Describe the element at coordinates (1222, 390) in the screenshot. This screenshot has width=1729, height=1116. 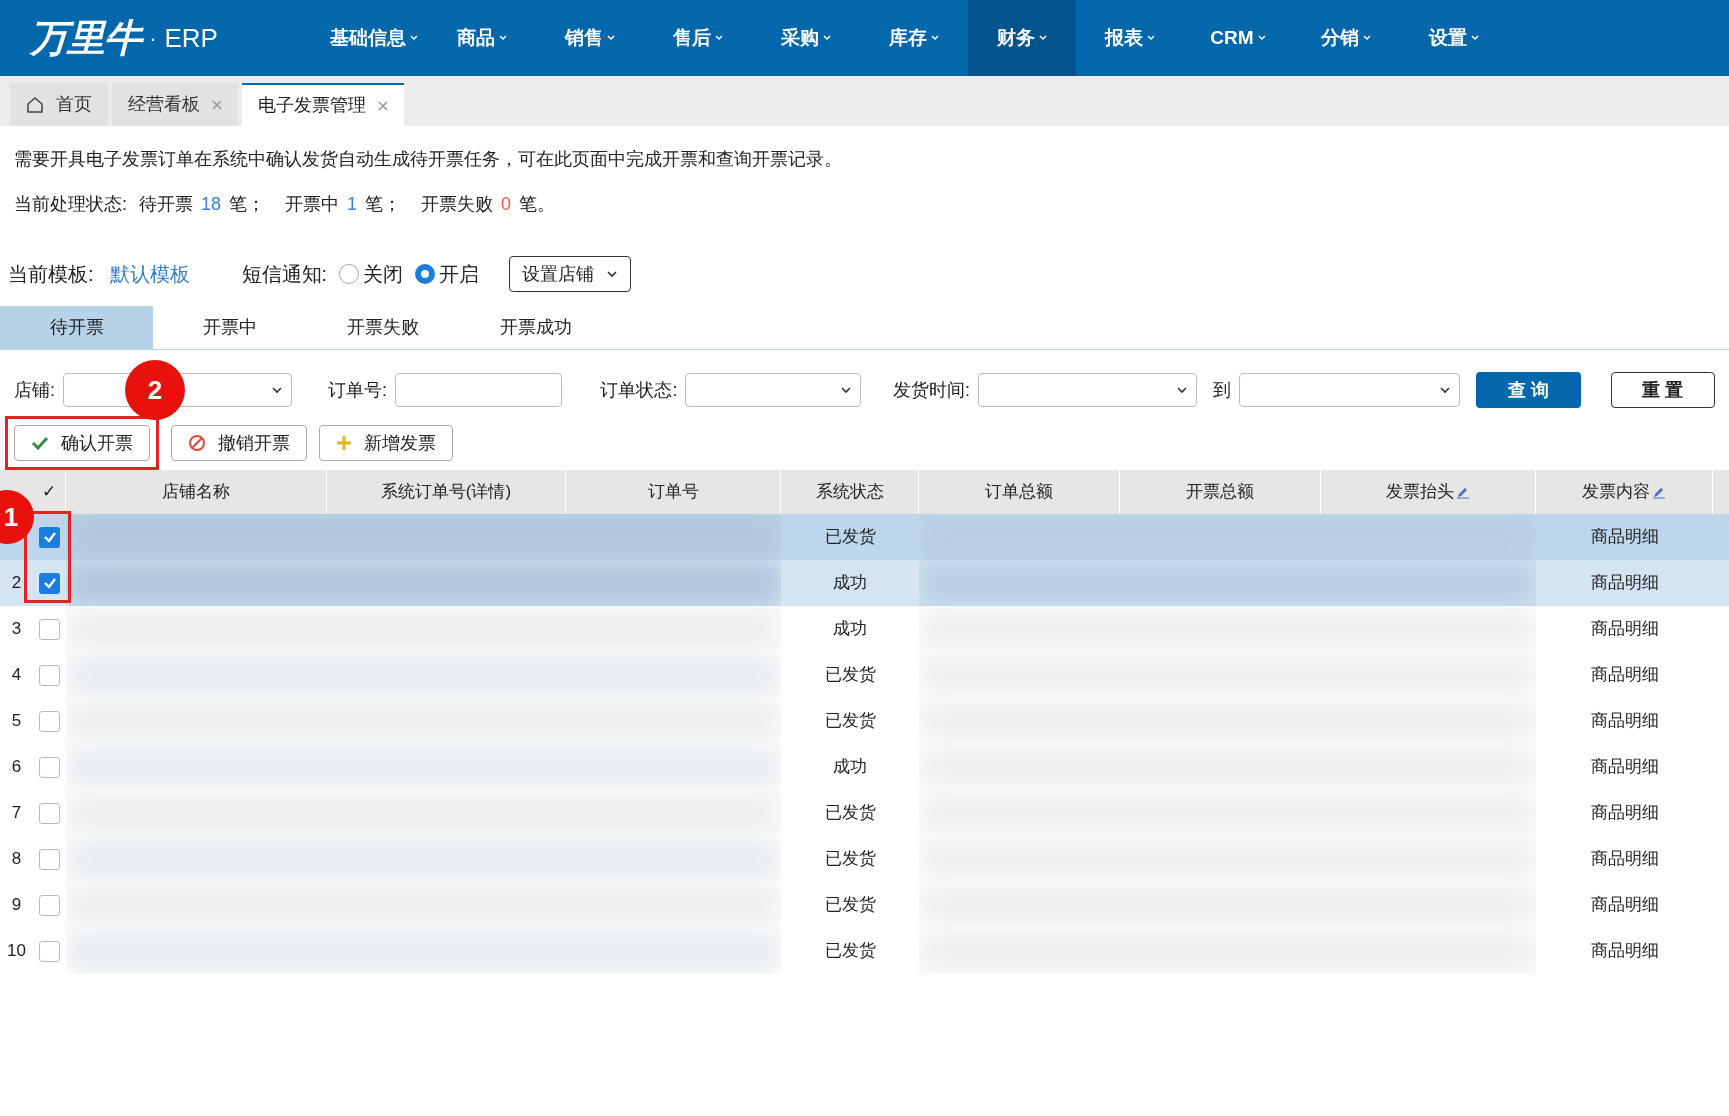
I see `field-label: 到` at that location.